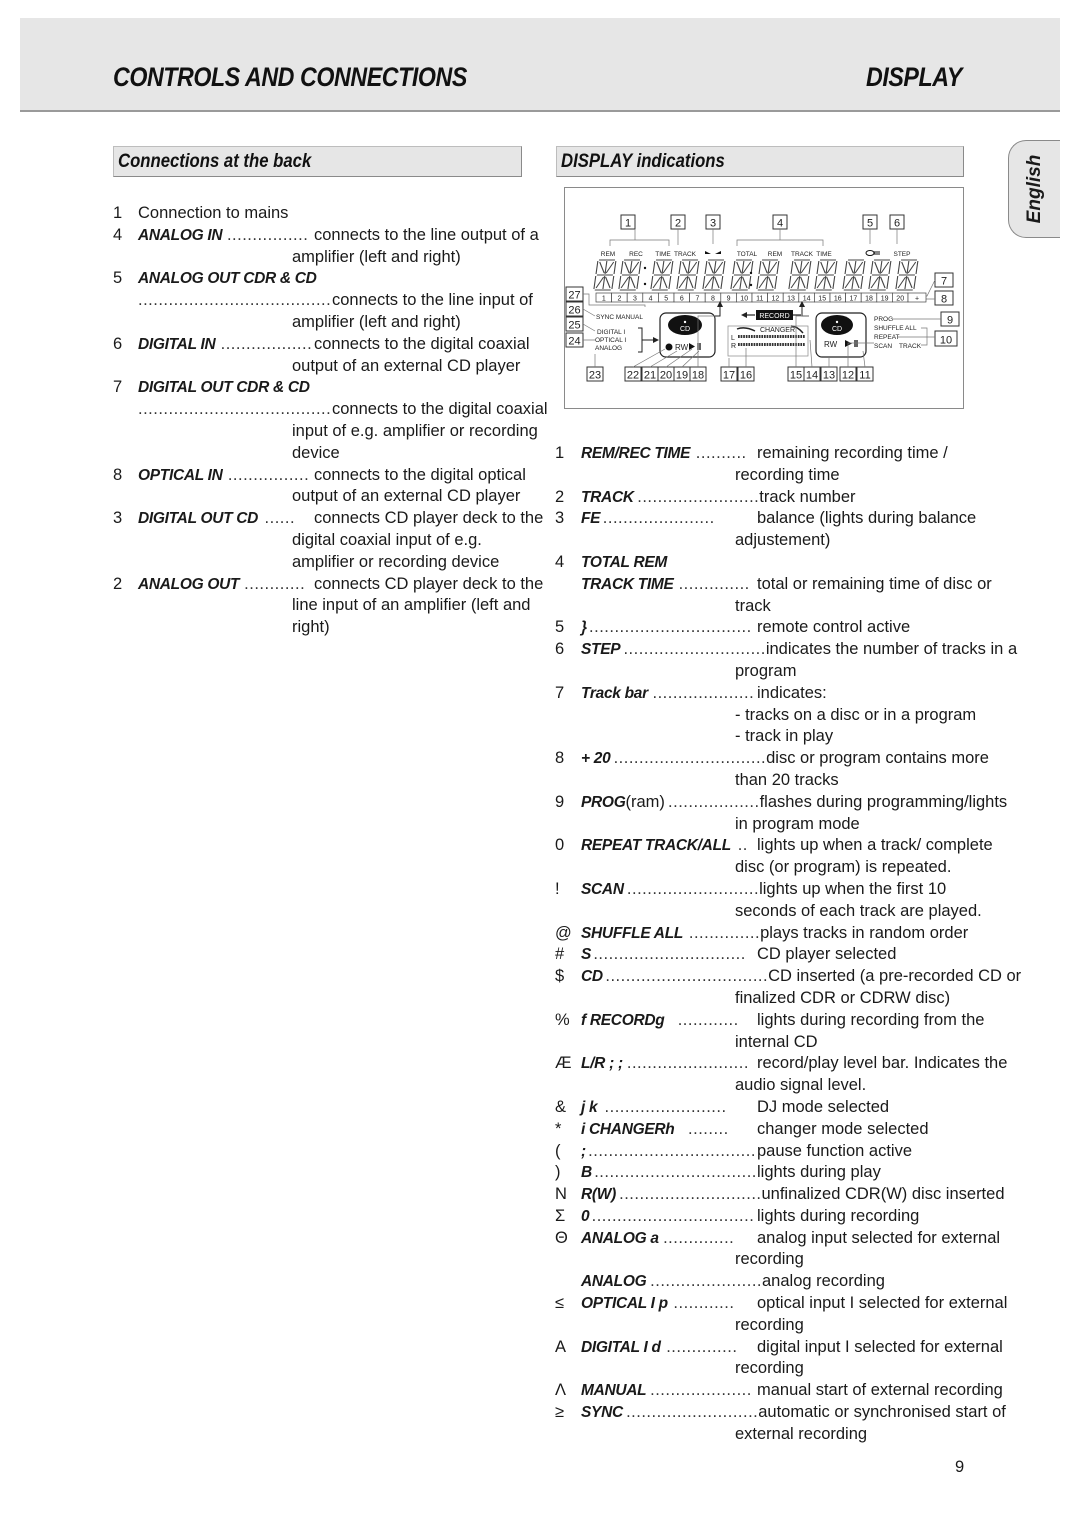 The width and height of the screenshot is (1080, 1528). What do you see at coordinates (619, 317) in the screenshot?
I see `sync-manual-label: SYNC MANUAL` at bounding box center [619, 317].